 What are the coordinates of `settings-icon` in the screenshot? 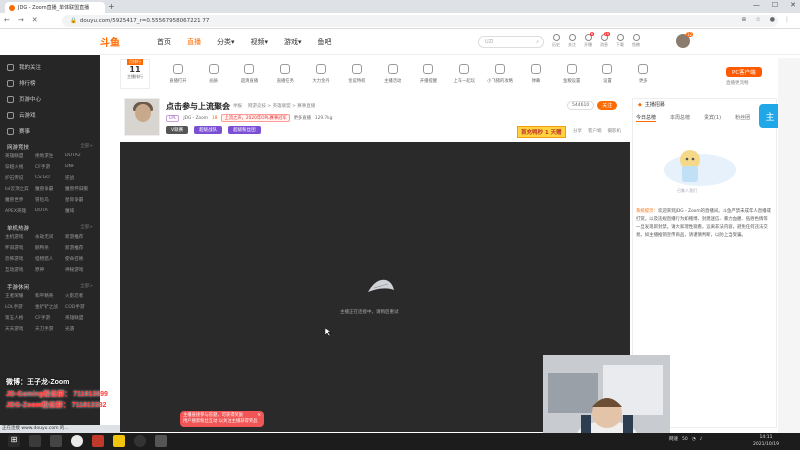 It's located at (161, 441).